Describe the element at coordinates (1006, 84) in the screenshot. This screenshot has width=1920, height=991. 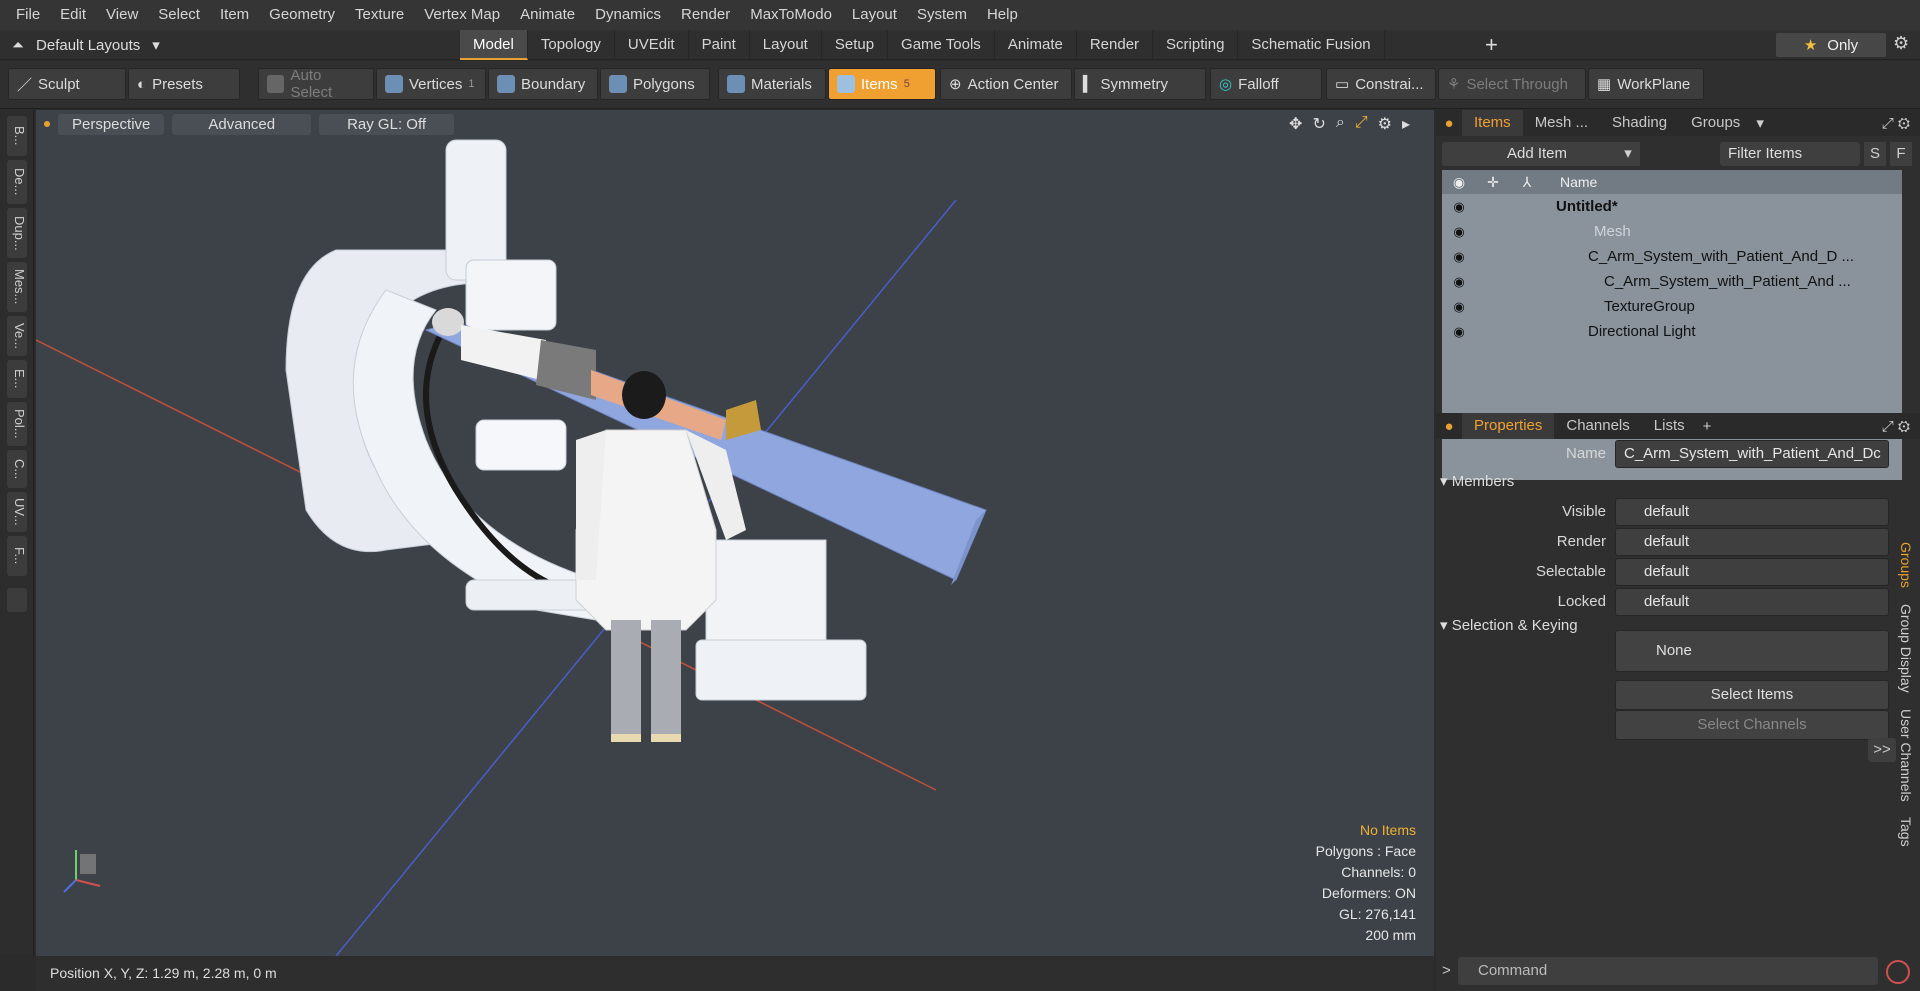
I see `action-center-button: ⊕ Action Center` at that location.